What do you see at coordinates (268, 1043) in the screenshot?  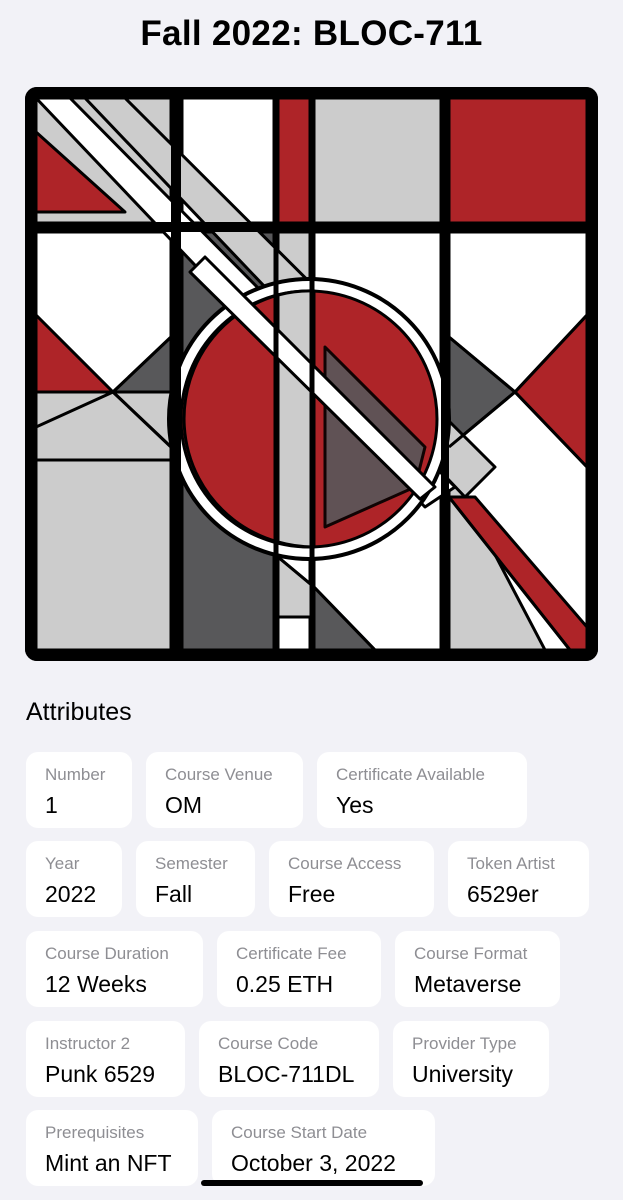 I see `attribute-label: Course Code` at bounding box center [268, 1043].